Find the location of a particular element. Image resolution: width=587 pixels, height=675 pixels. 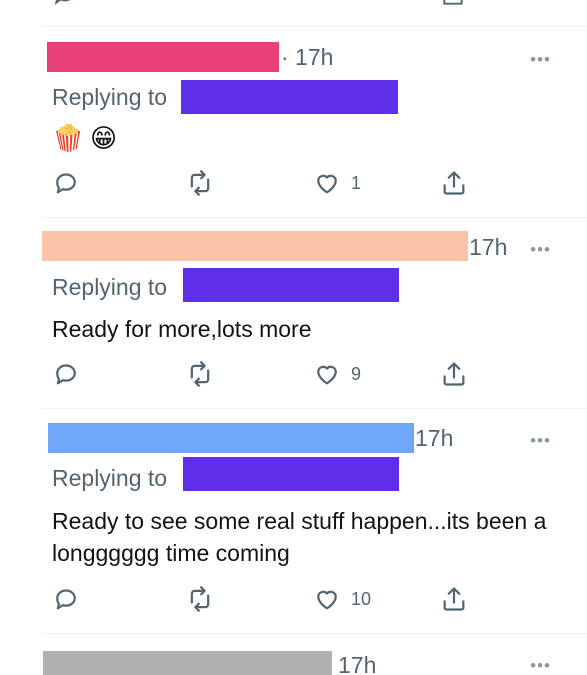

tweet-time: · 17h is located at coordinates (307, 57).